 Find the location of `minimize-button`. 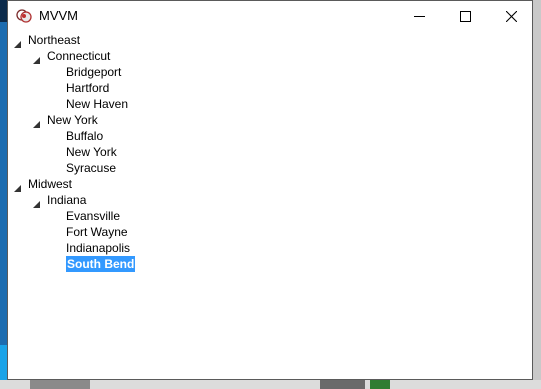

minimize-button is located at coordinates (419, 16).